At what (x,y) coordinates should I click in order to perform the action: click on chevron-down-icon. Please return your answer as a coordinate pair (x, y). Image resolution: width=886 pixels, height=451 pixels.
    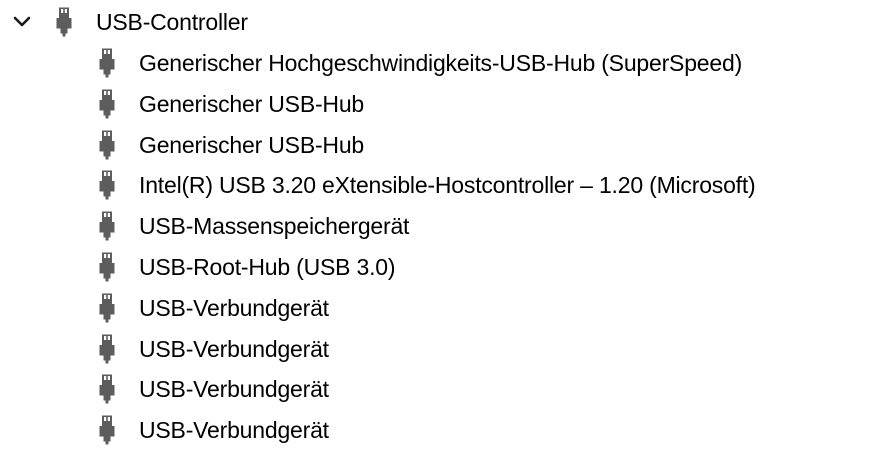
    Looking at the image, I should click on (22, 22).